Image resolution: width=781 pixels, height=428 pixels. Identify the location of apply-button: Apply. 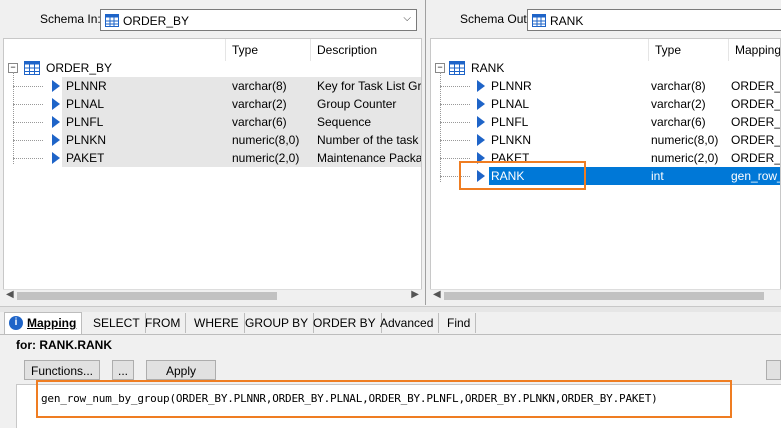
(181, 370).